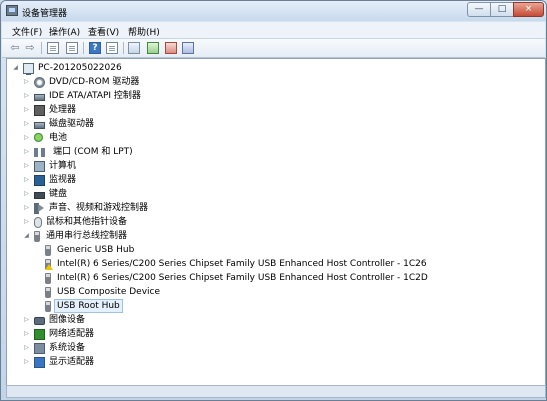 The height and width of the screenshot is (401, 547). I want to click on tree-node-imaging: ▷ 图像设备, so click(54, 320).